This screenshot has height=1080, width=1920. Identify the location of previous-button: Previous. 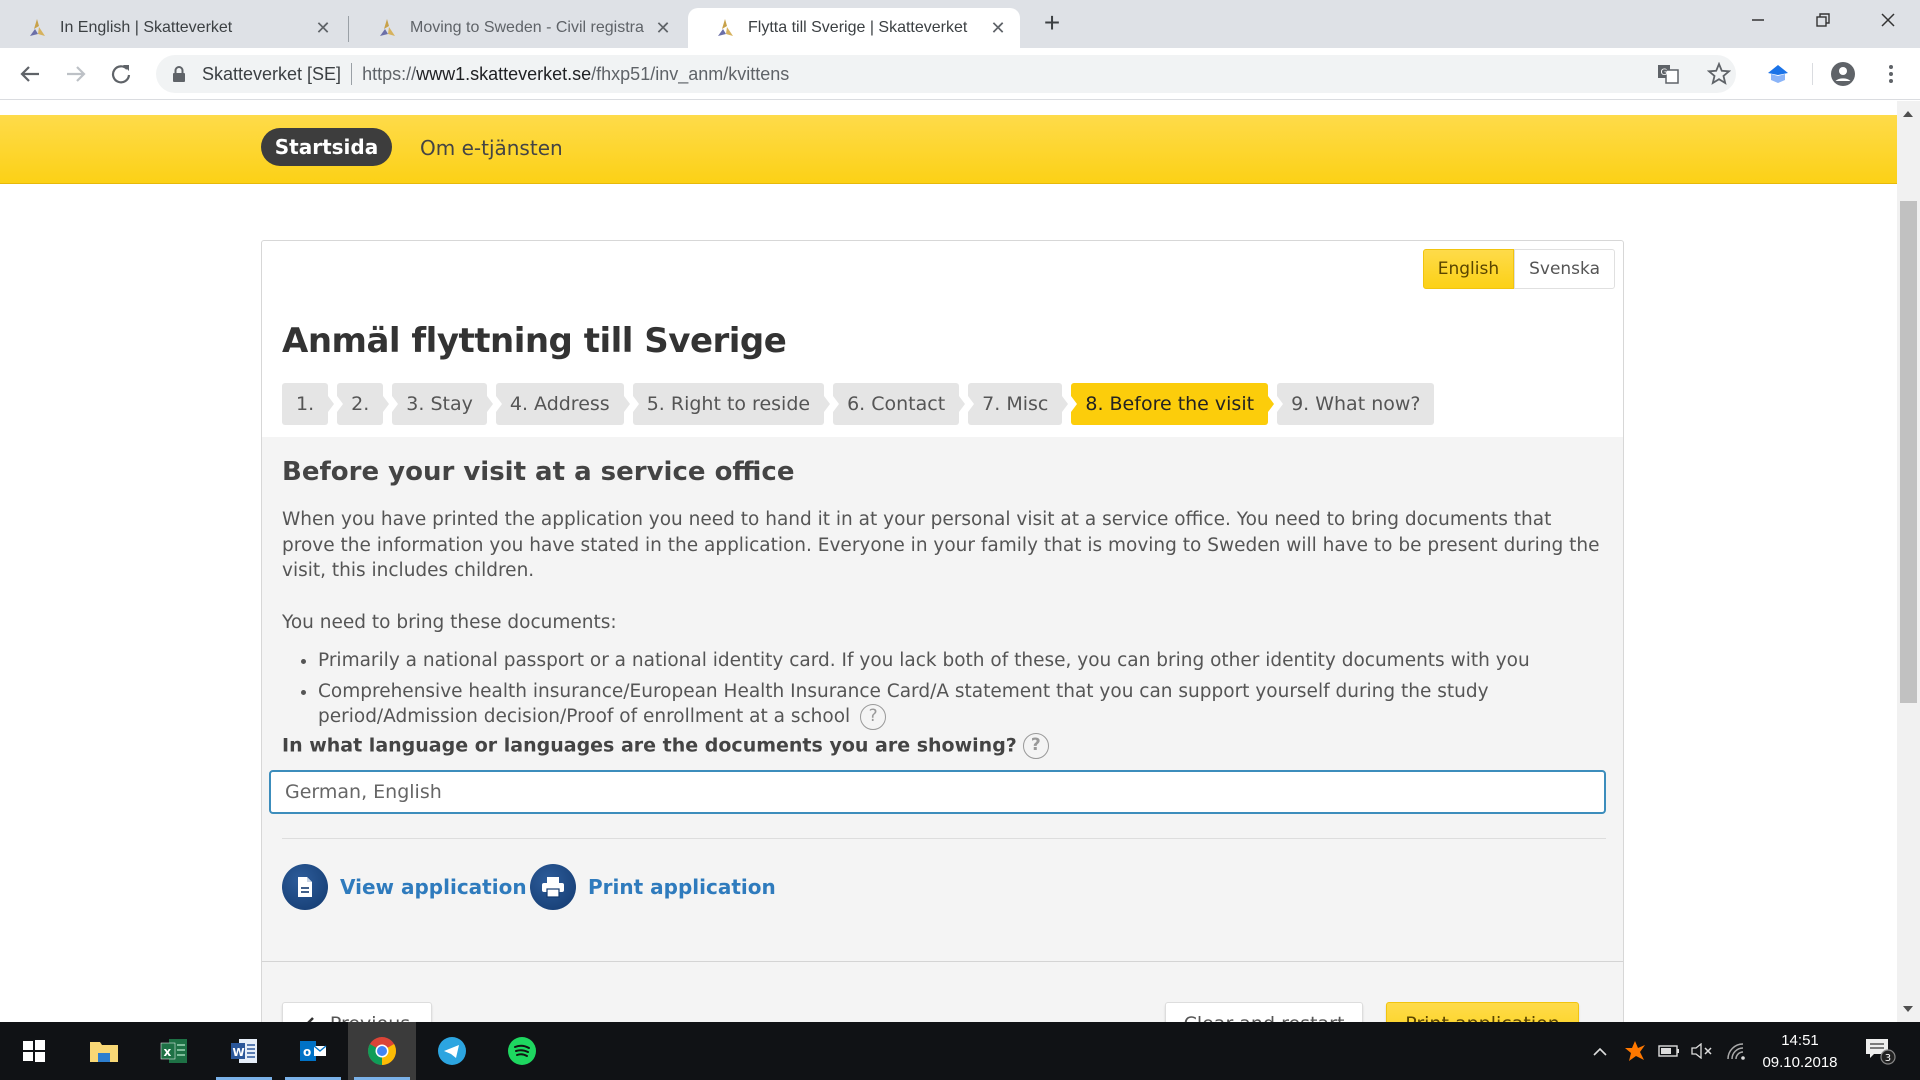
(357, 1012).